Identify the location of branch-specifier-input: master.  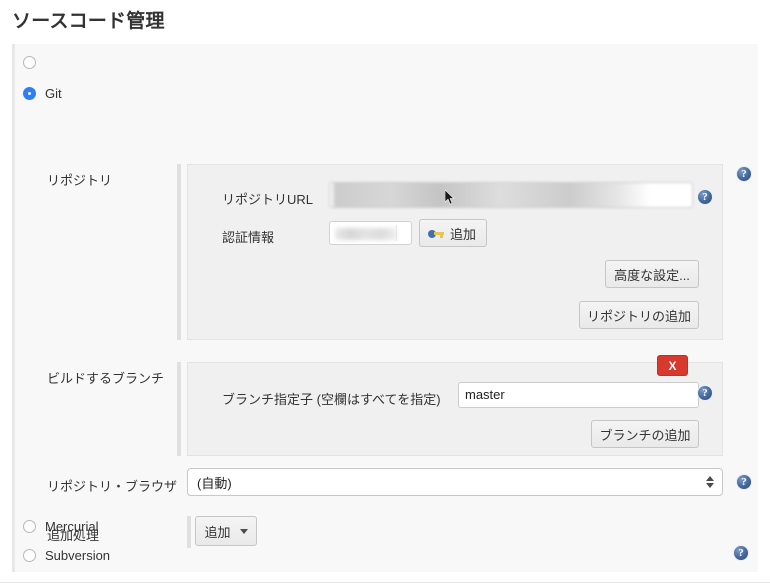
(578, 395).